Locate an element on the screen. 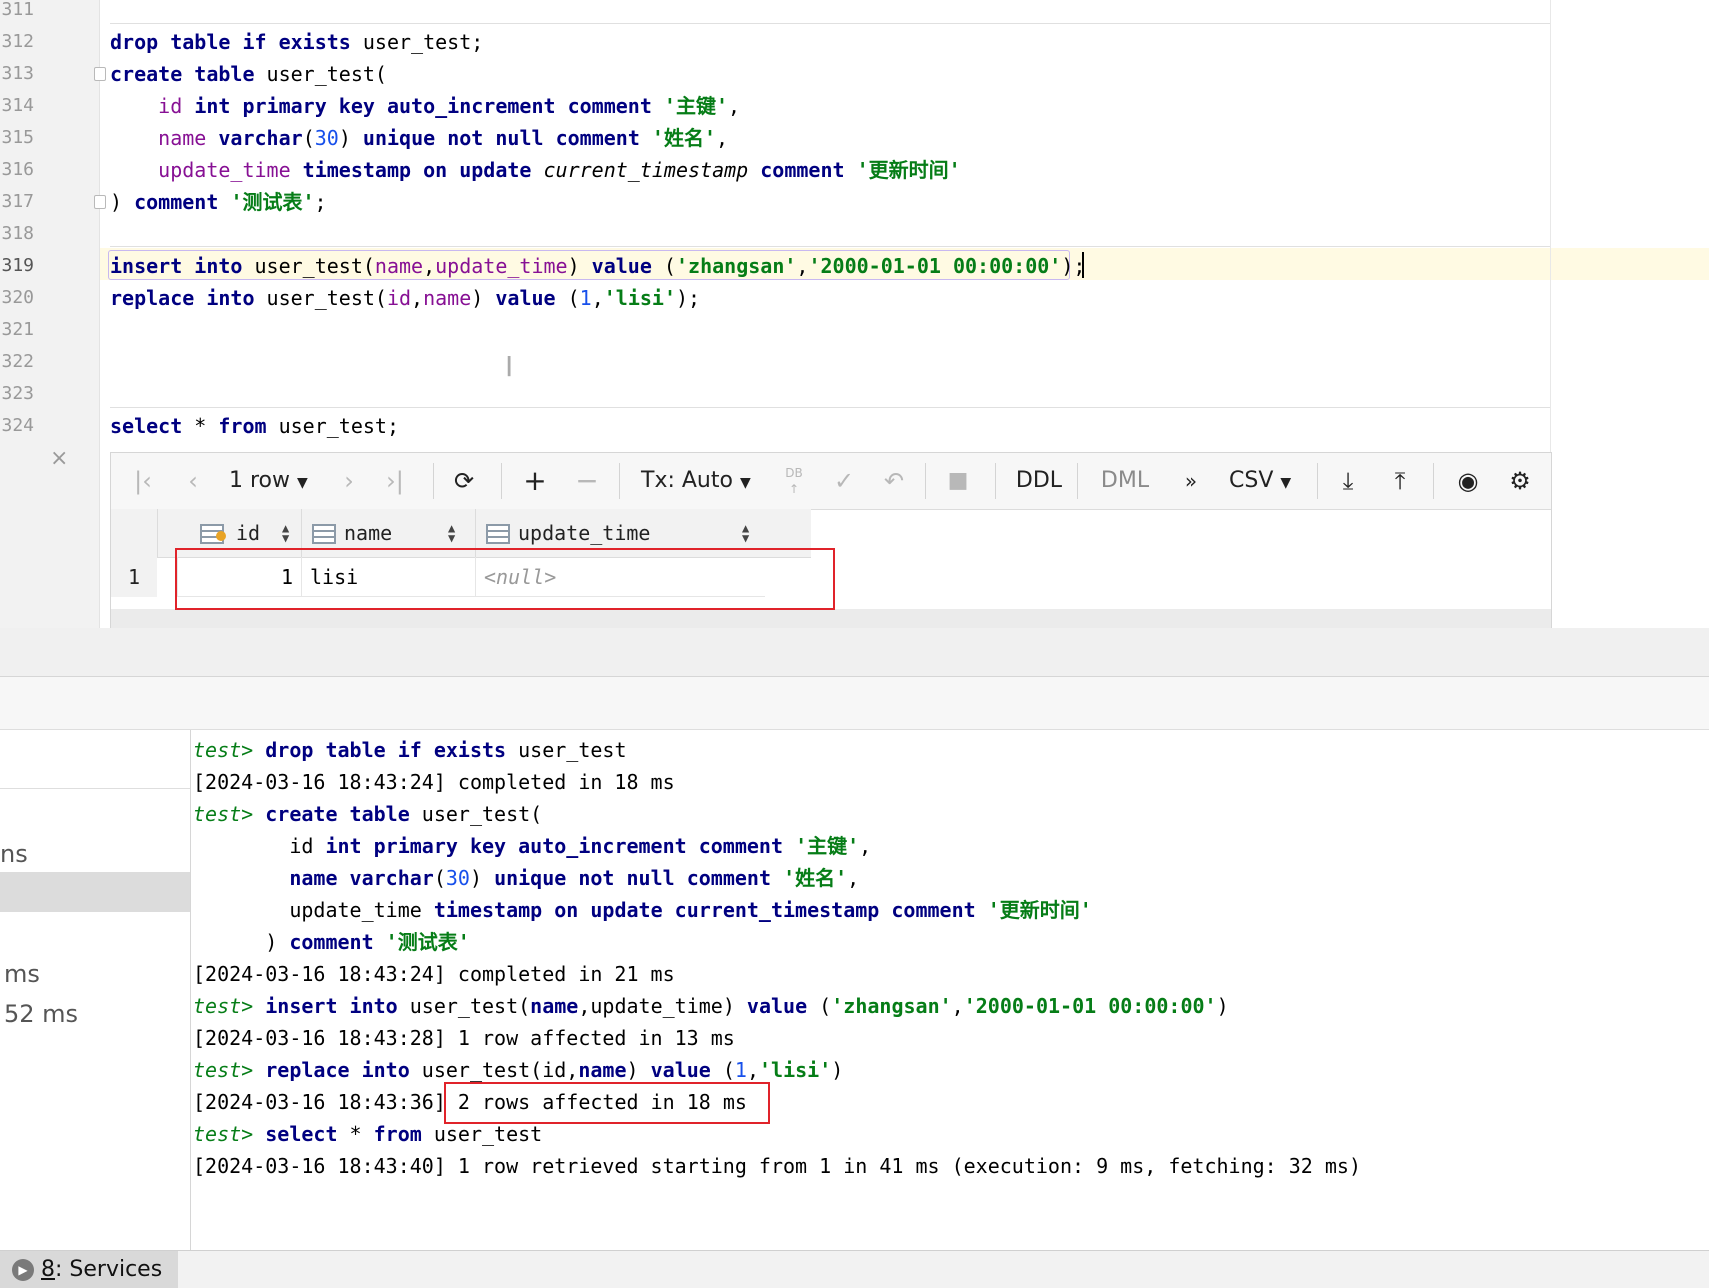  rollback-icon: ↶ is located at coordinates (894, 481).